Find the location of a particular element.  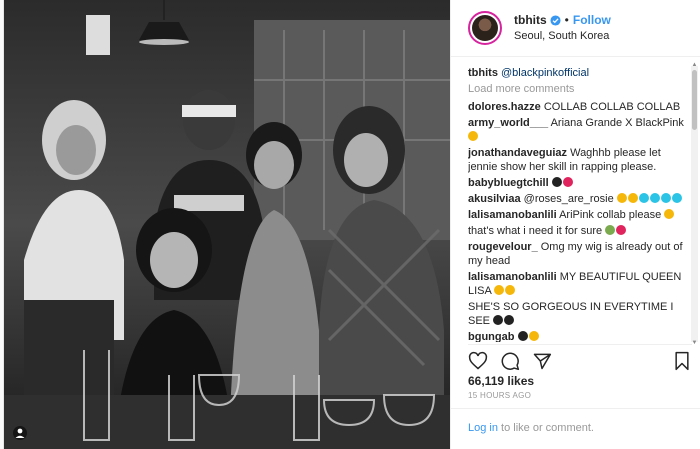

comment-bubble-icon is located at coordinates (510, 361).